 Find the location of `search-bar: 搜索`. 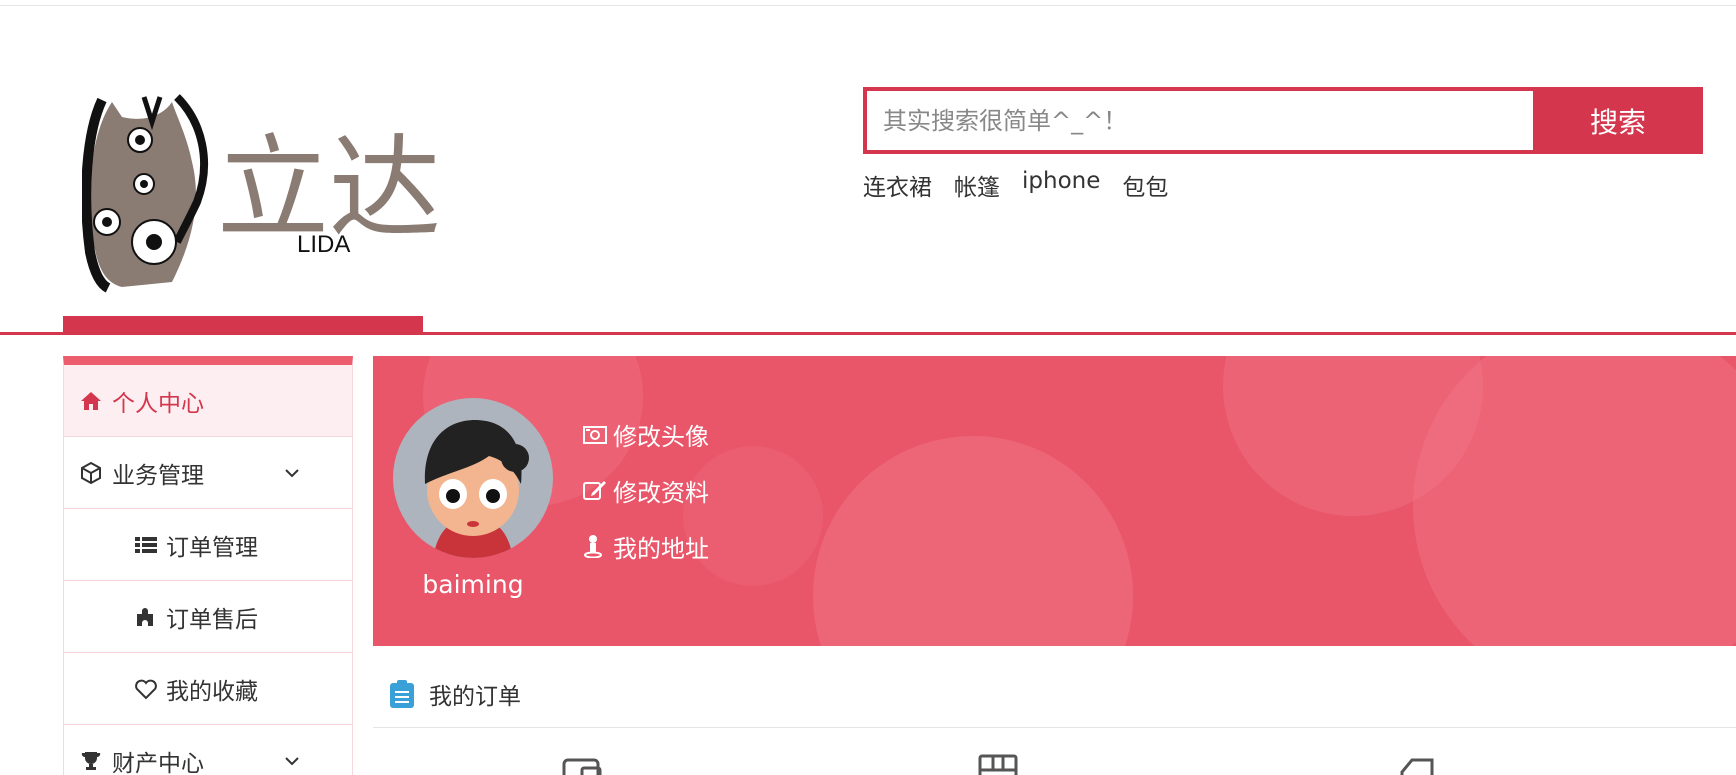

search-bar: 搜索 is located at coordinates (1283, 120).